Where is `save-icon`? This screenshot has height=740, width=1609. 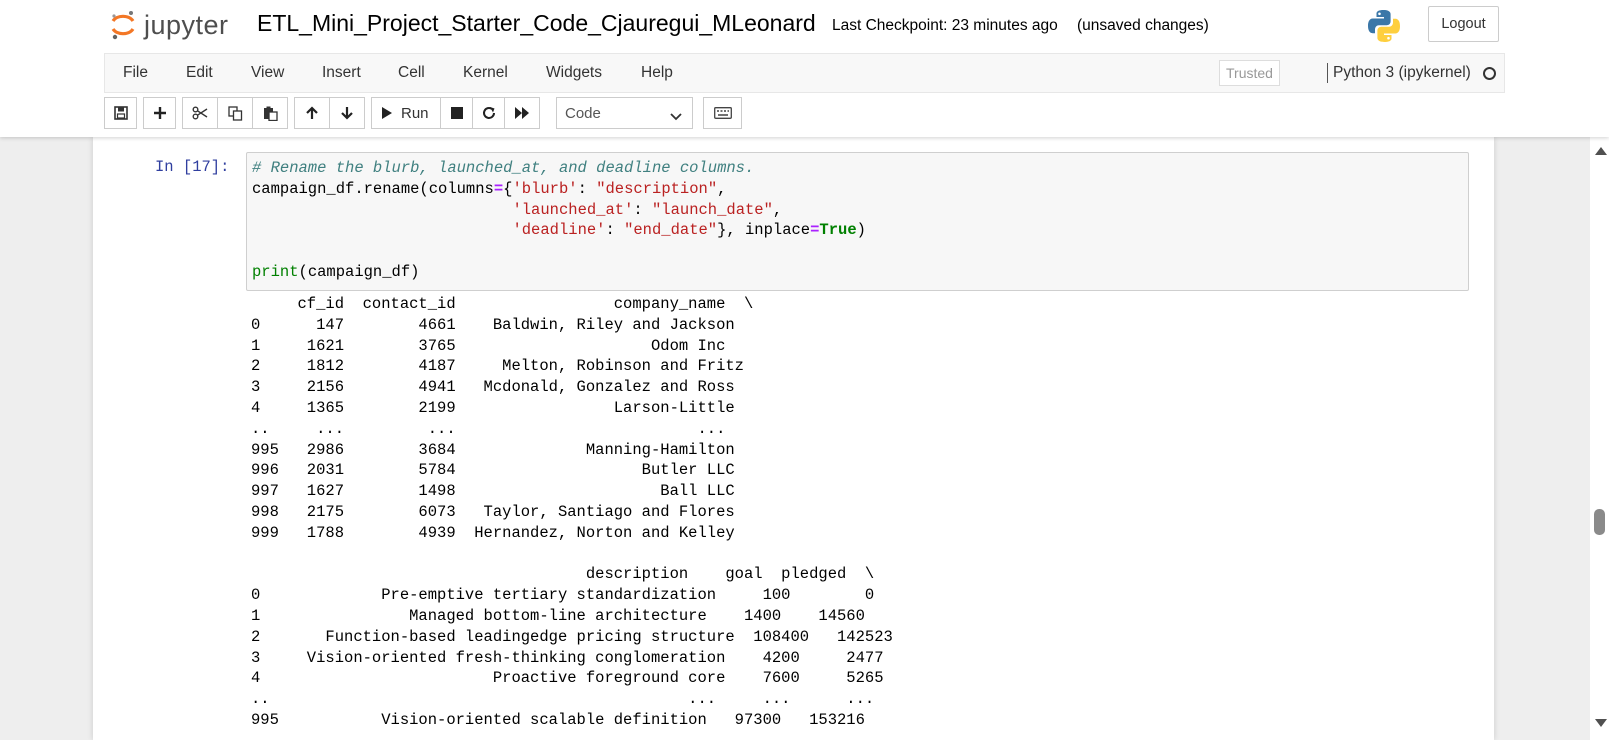
save-icon is located at coordinates (120, 113).